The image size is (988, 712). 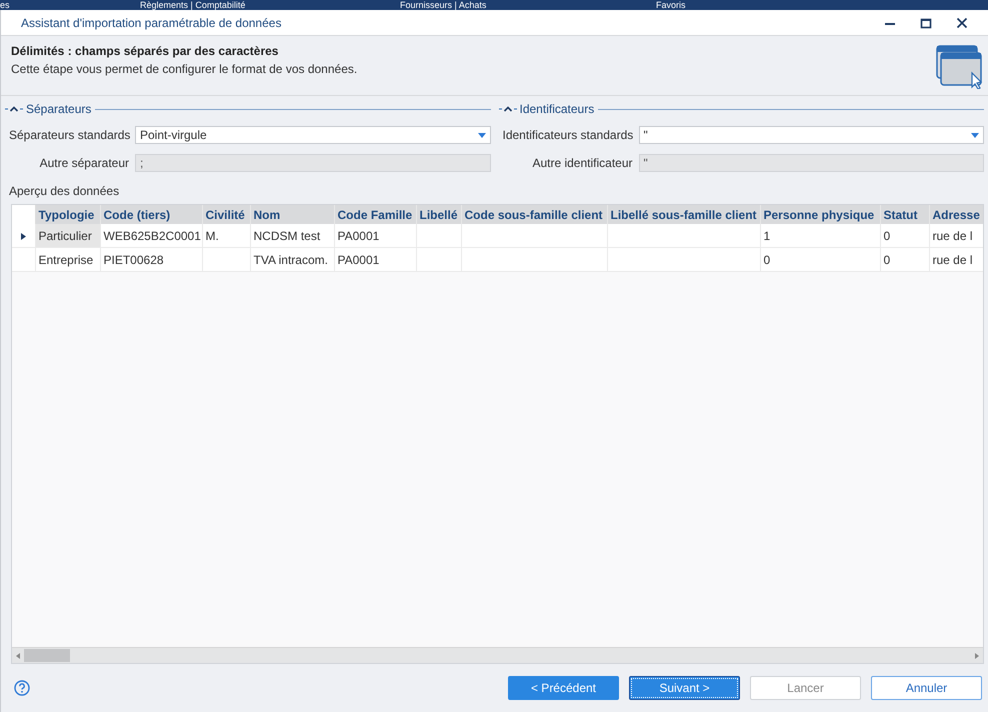 I want to click on column-header: Libellé, so click(x=438, y=214).